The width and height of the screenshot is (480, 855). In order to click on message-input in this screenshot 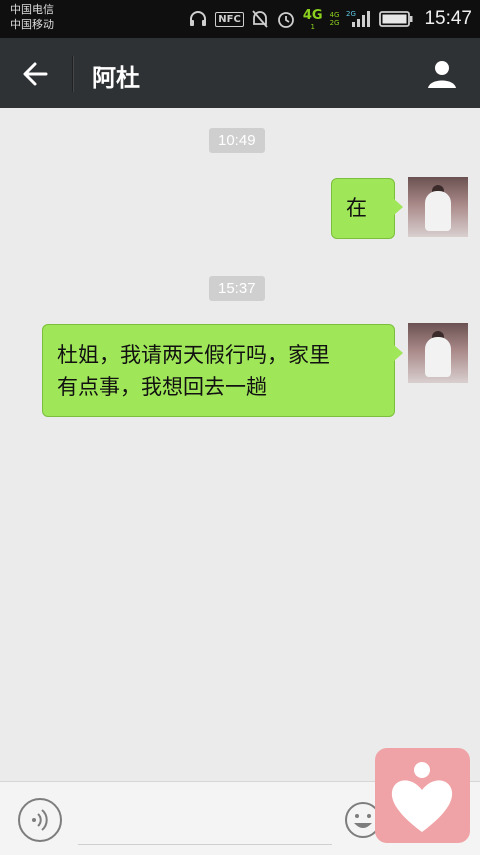, I will do `click(205, 823)`.